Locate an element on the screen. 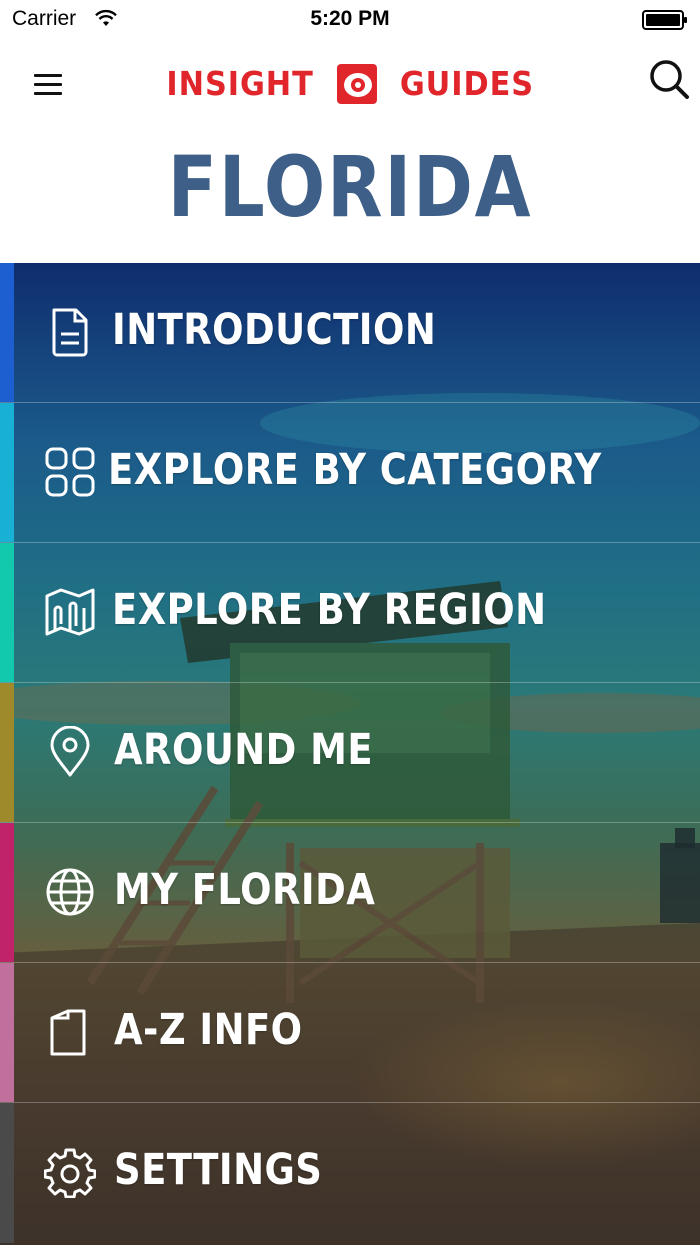 The image size is (700, 1245). gear-icon is located at coordinates (70, 1173).